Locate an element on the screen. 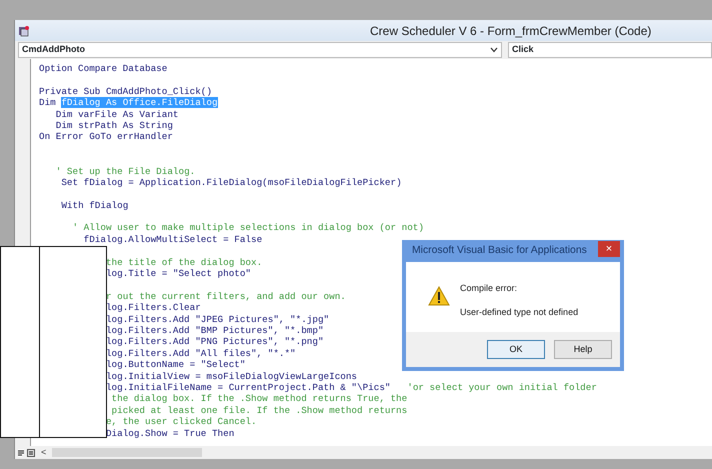  selected-text: fDialog As Office.FileDialog is located at coordinates (139, 102).